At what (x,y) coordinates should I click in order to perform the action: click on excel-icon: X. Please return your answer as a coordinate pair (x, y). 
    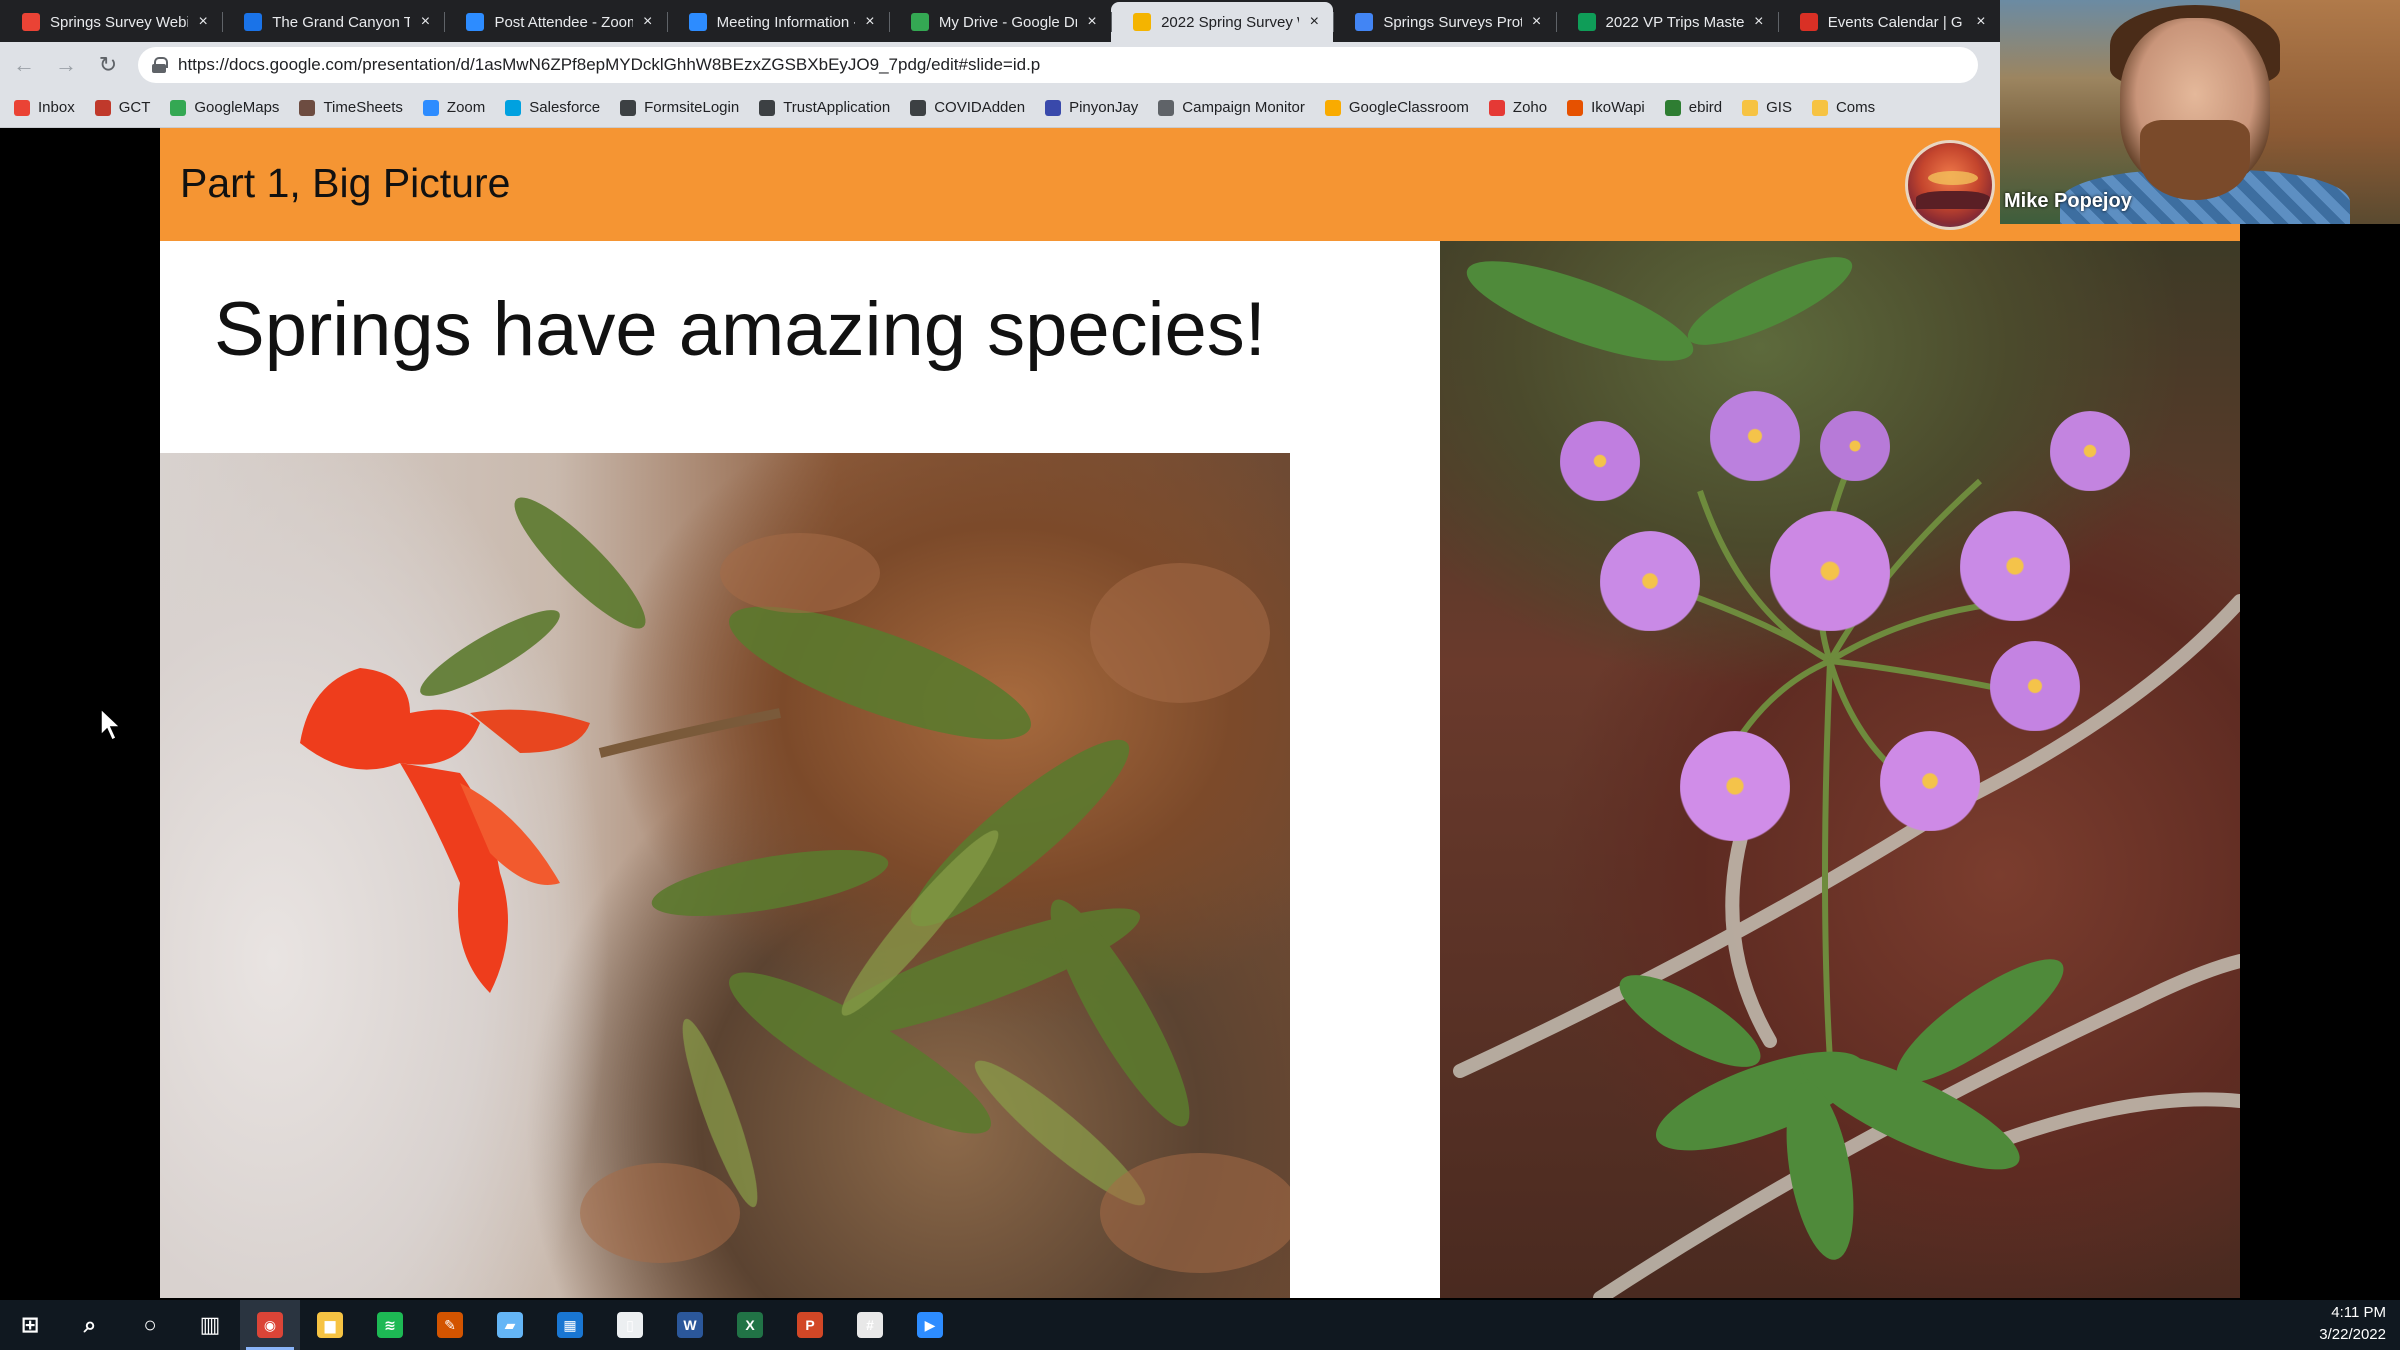
    Looking at the image, I should click on (750, 1325).